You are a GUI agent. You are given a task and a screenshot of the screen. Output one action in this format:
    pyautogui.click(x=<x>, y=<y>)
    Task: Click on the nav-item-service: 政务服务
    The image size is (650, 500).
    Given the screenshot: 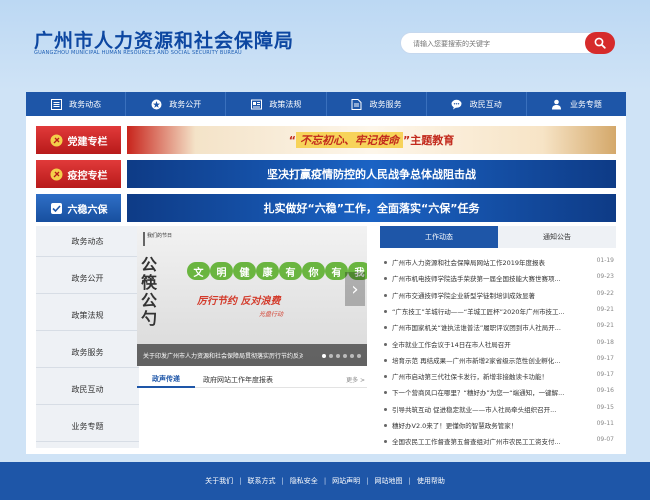 What is the action you would take?
    pyautogui.click(x=377, y=104)
    